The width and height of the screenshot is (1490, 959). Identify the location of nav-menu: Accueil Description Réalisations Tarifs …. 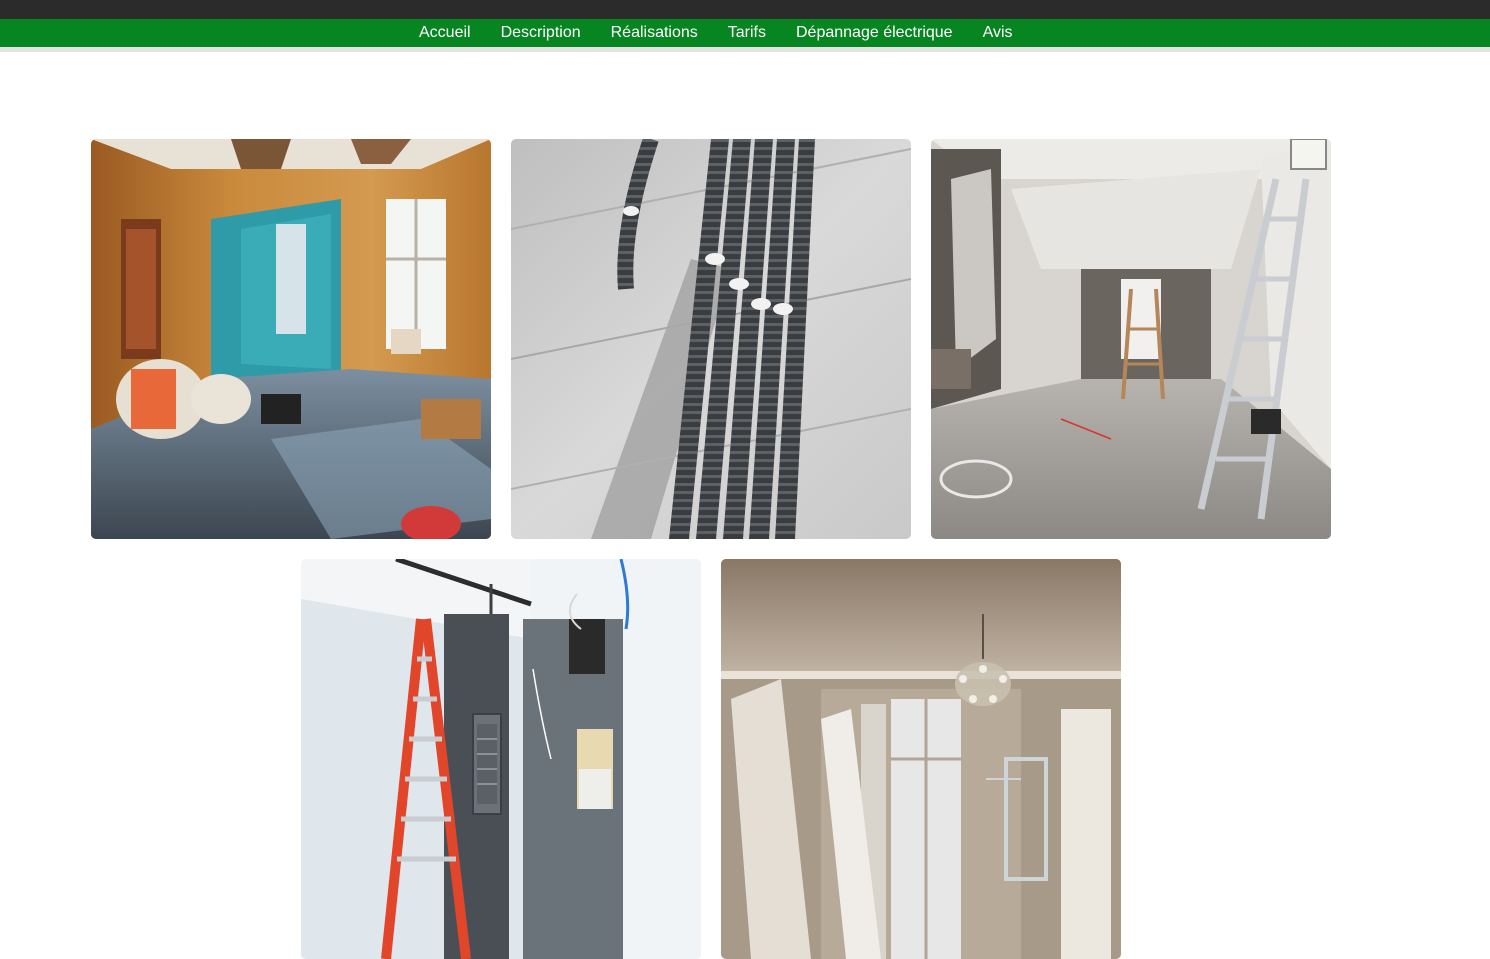
(716, 33).